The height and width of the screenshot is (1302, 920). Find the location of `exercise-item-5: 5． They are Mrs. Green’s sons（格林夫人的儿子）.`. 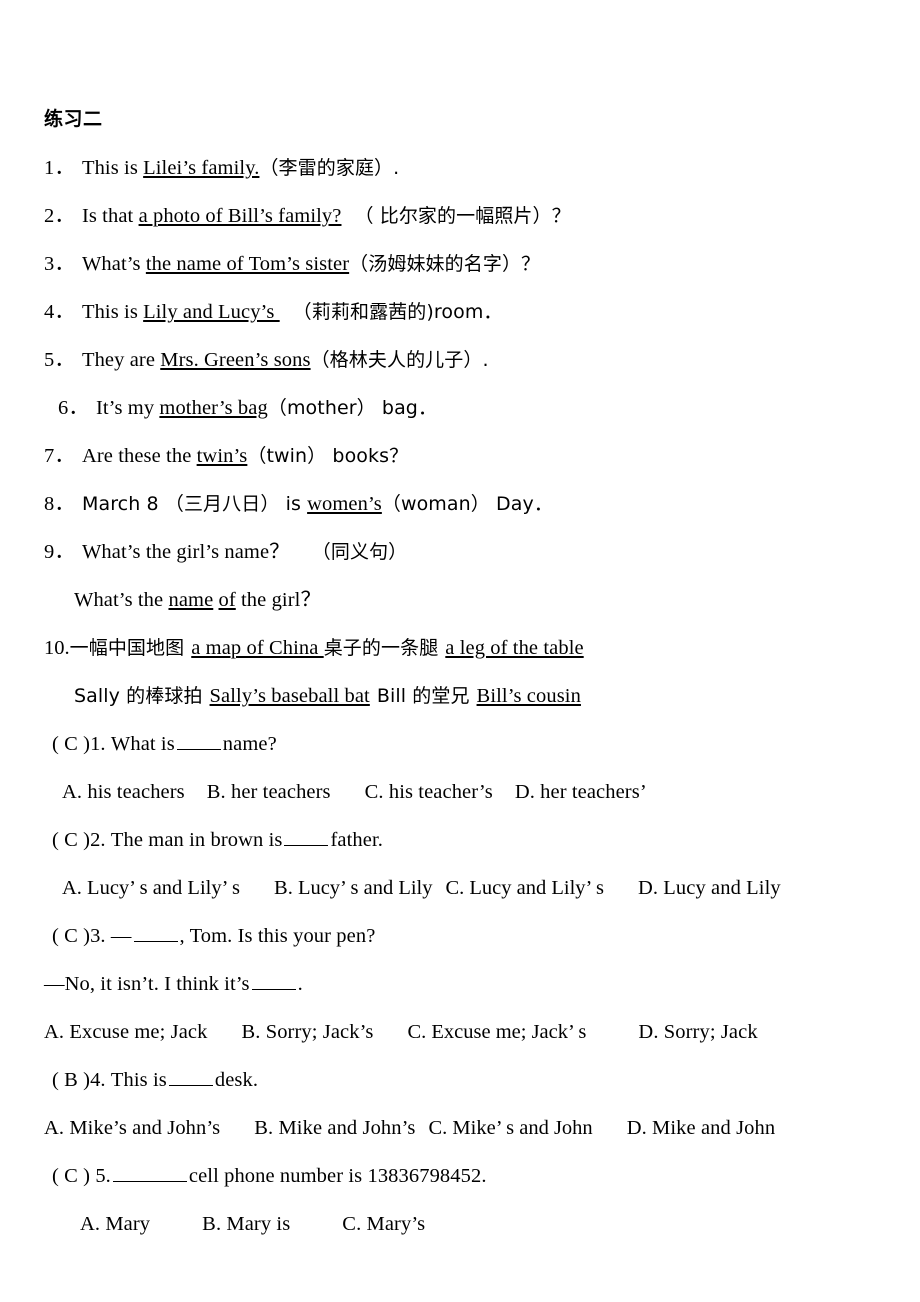

exercise-item-5: 5． They are Mrs. Green’s sons（格林夫人的儿子）. is located at coordinates (472, 360).